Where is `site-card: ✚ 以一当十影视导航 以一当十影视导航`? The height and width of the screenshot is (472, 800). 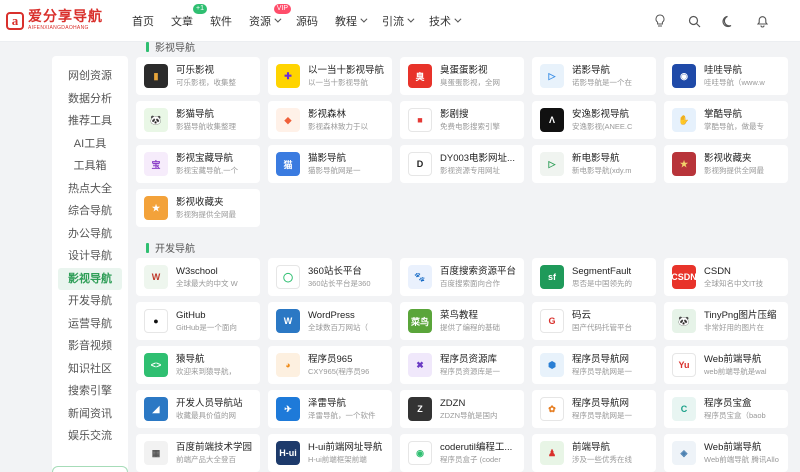
site-card: ✚ 以一当十影视导航 以一当十影视导航 is located at coordinates (330, 76).